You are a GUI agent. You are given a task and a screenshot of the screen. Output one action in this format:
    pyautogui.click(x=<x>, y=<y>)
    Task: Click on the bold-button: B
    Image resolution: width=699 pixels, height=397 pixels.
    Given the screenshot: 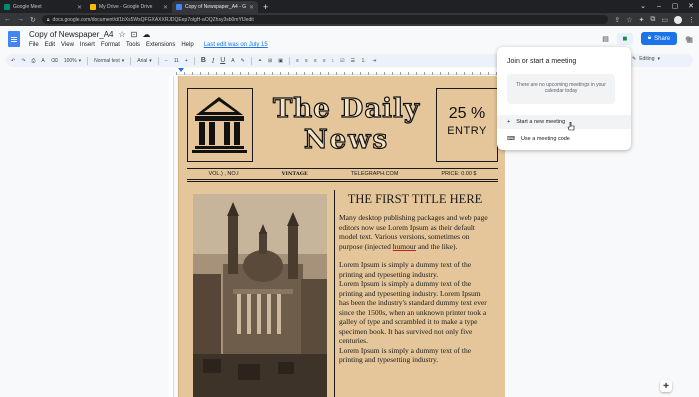 What is the action you would take?
    pyautogui.click(x=203, y=60)
    